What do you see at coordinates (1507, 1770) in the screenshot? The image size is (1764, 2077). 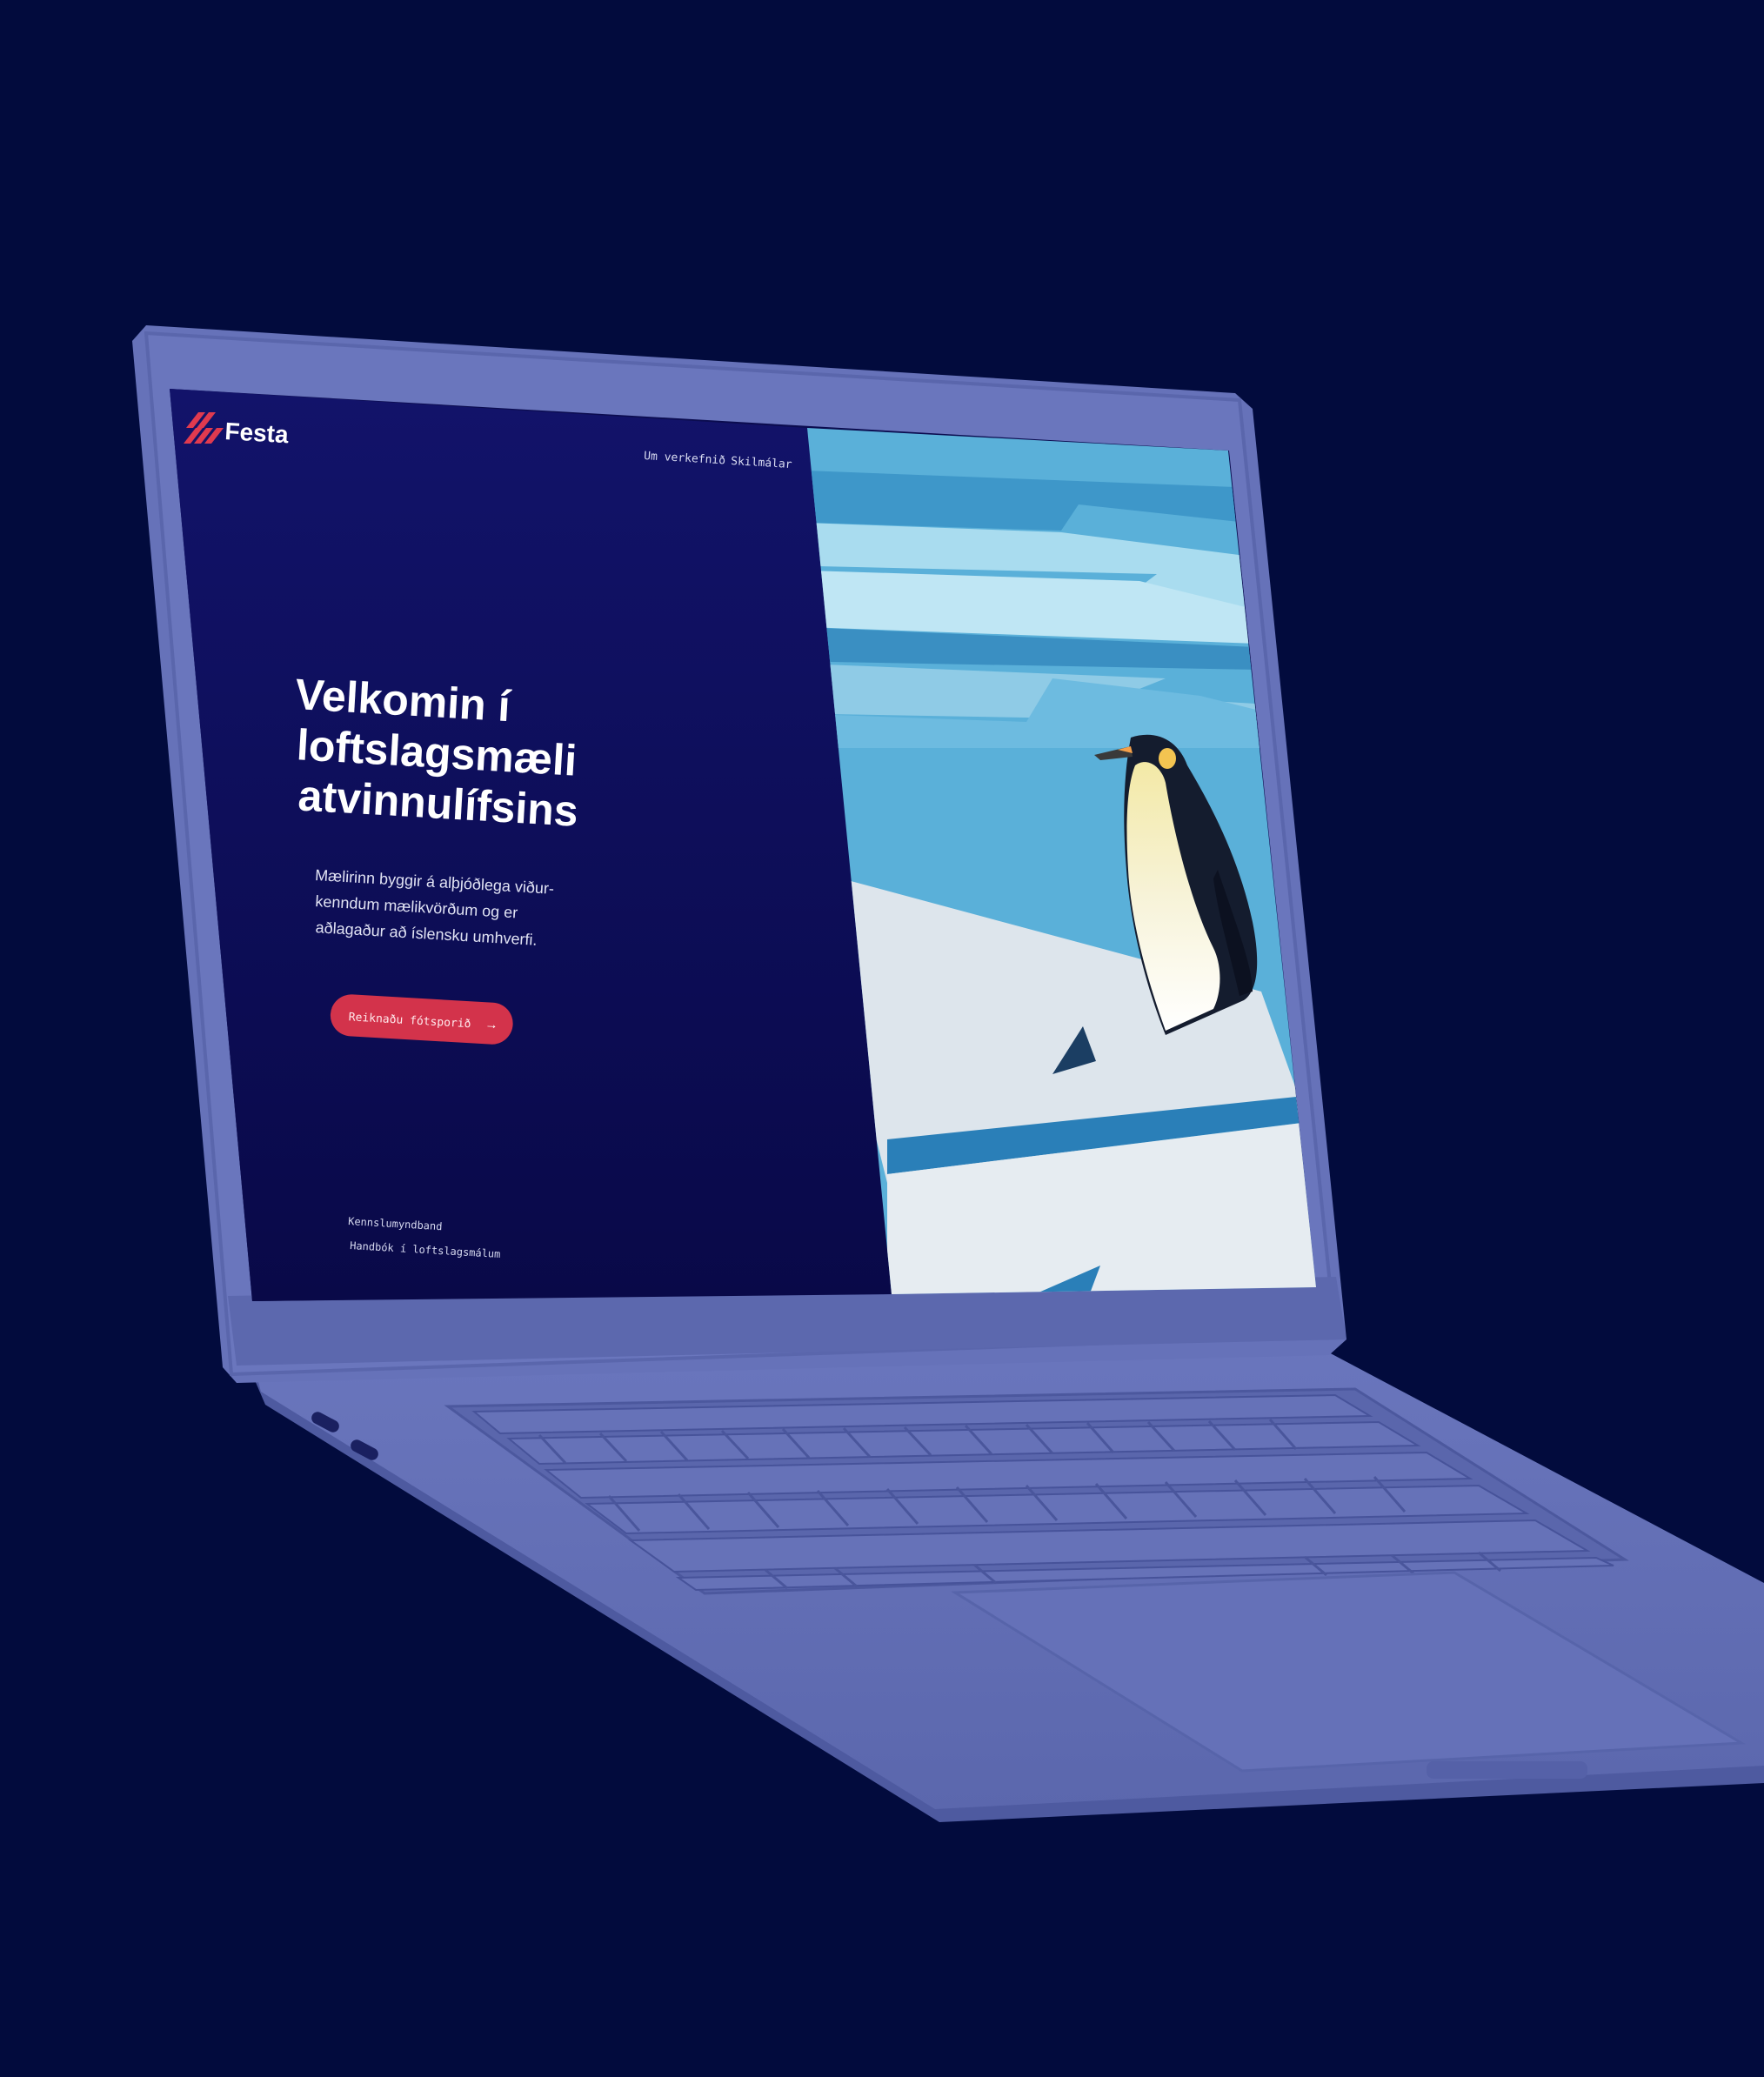 I see `front-notch` at bounding box center [1507, 1770].